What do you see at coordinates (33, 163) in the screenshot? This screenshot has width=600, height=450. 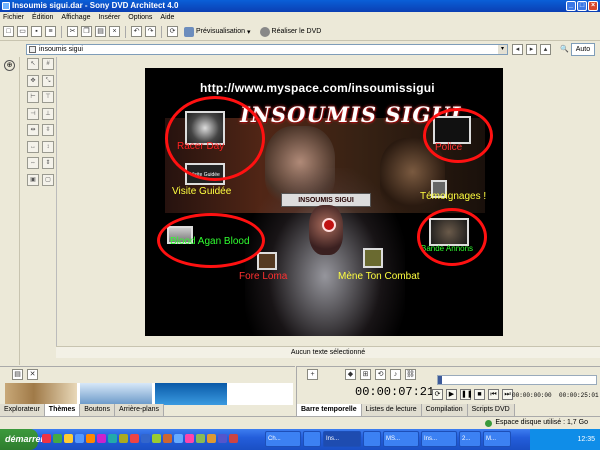 I see `center-h-icon: ⇔` at bounding box center [33, 163].